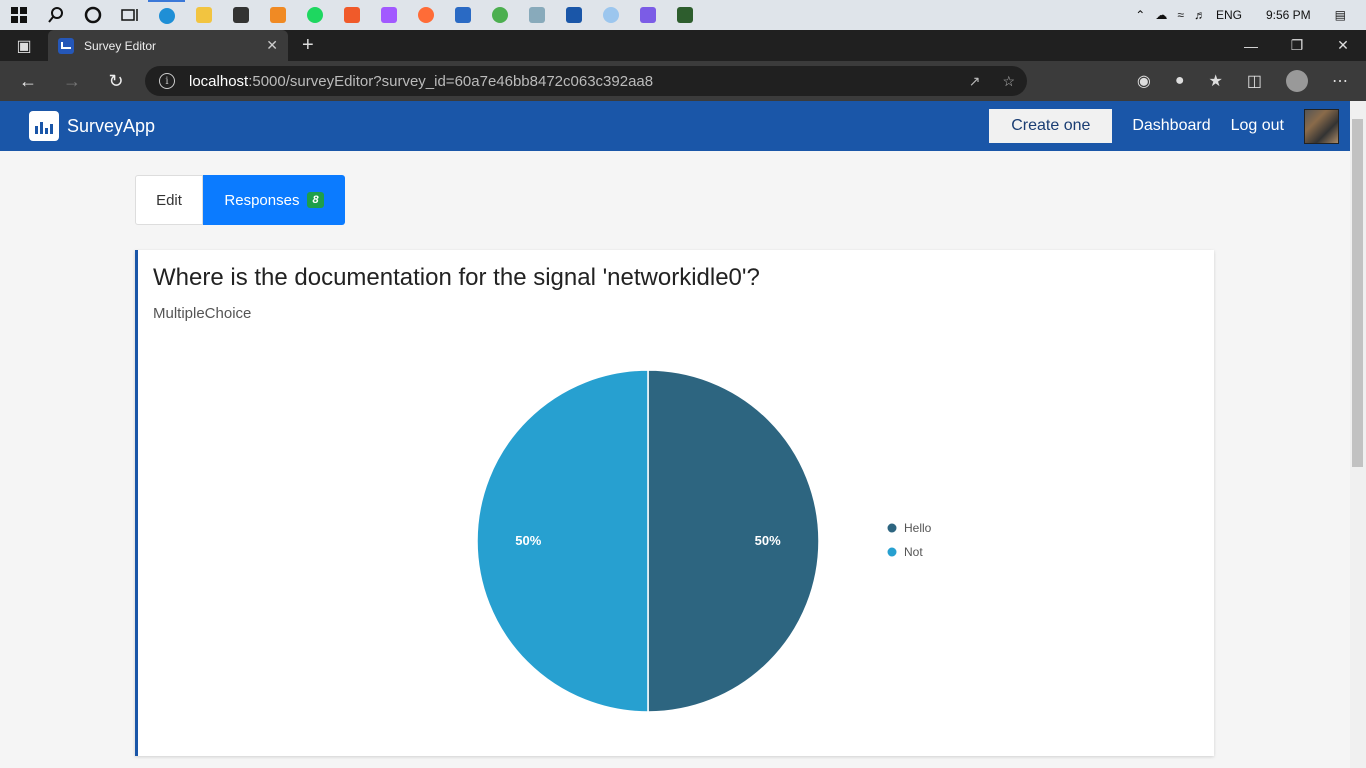 This screenshot has height=768, width=1366. What do you see at coordinates (240, 15) in the screenshot?
I see `store-icon` at bounding box center [240, 15].